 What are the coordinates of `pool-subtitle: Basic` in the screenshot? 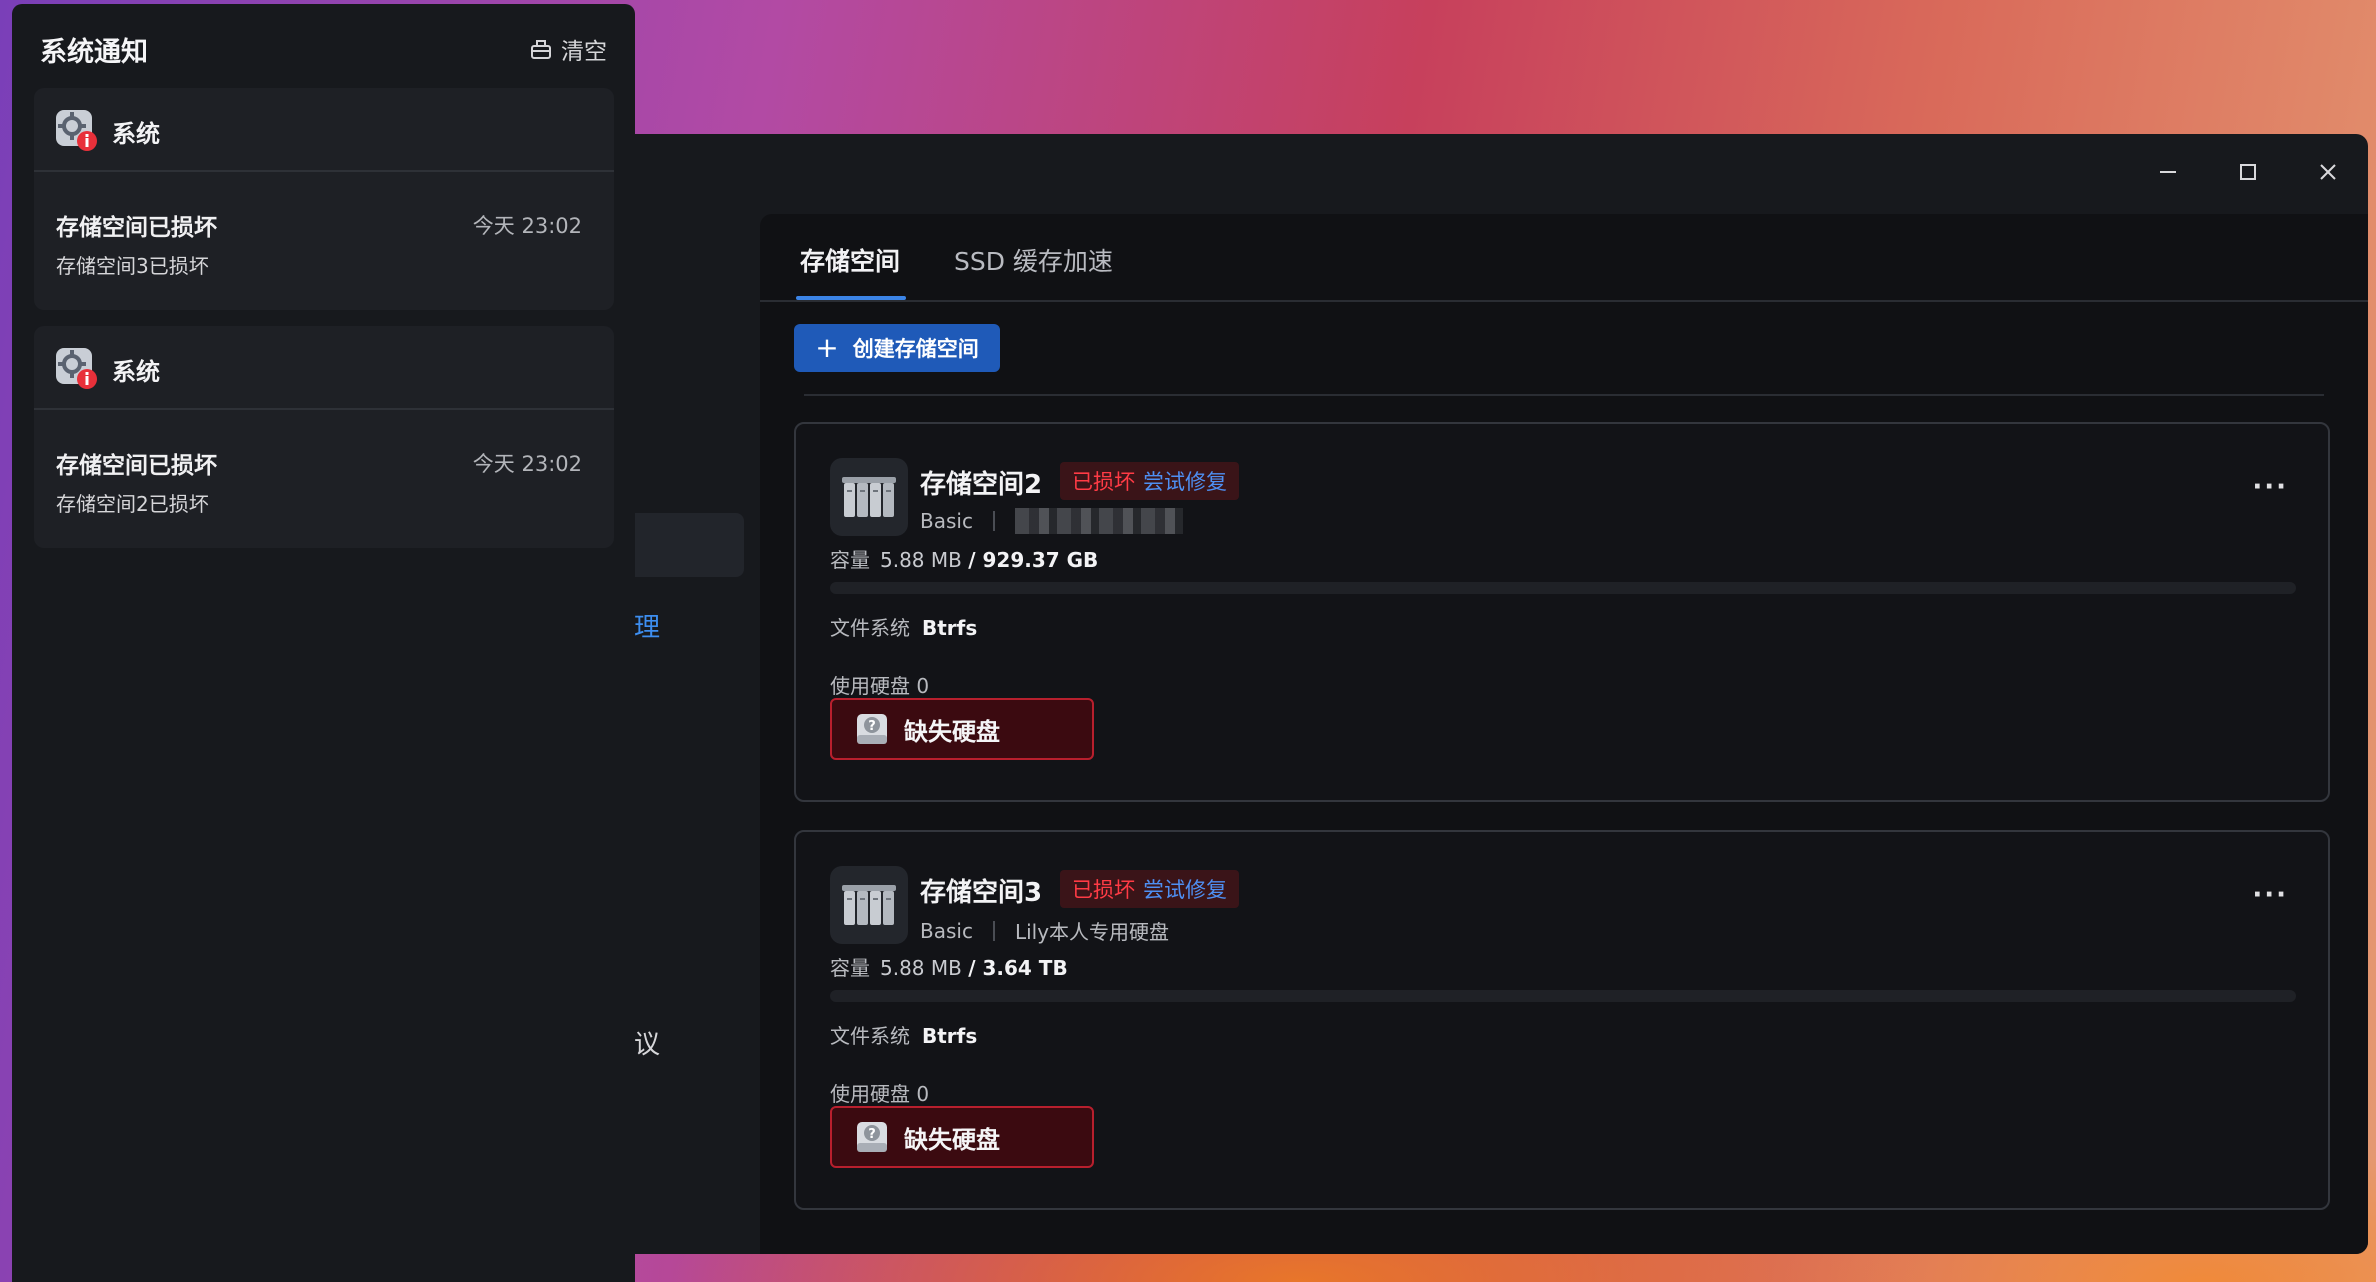 It's located at (1051, 521).